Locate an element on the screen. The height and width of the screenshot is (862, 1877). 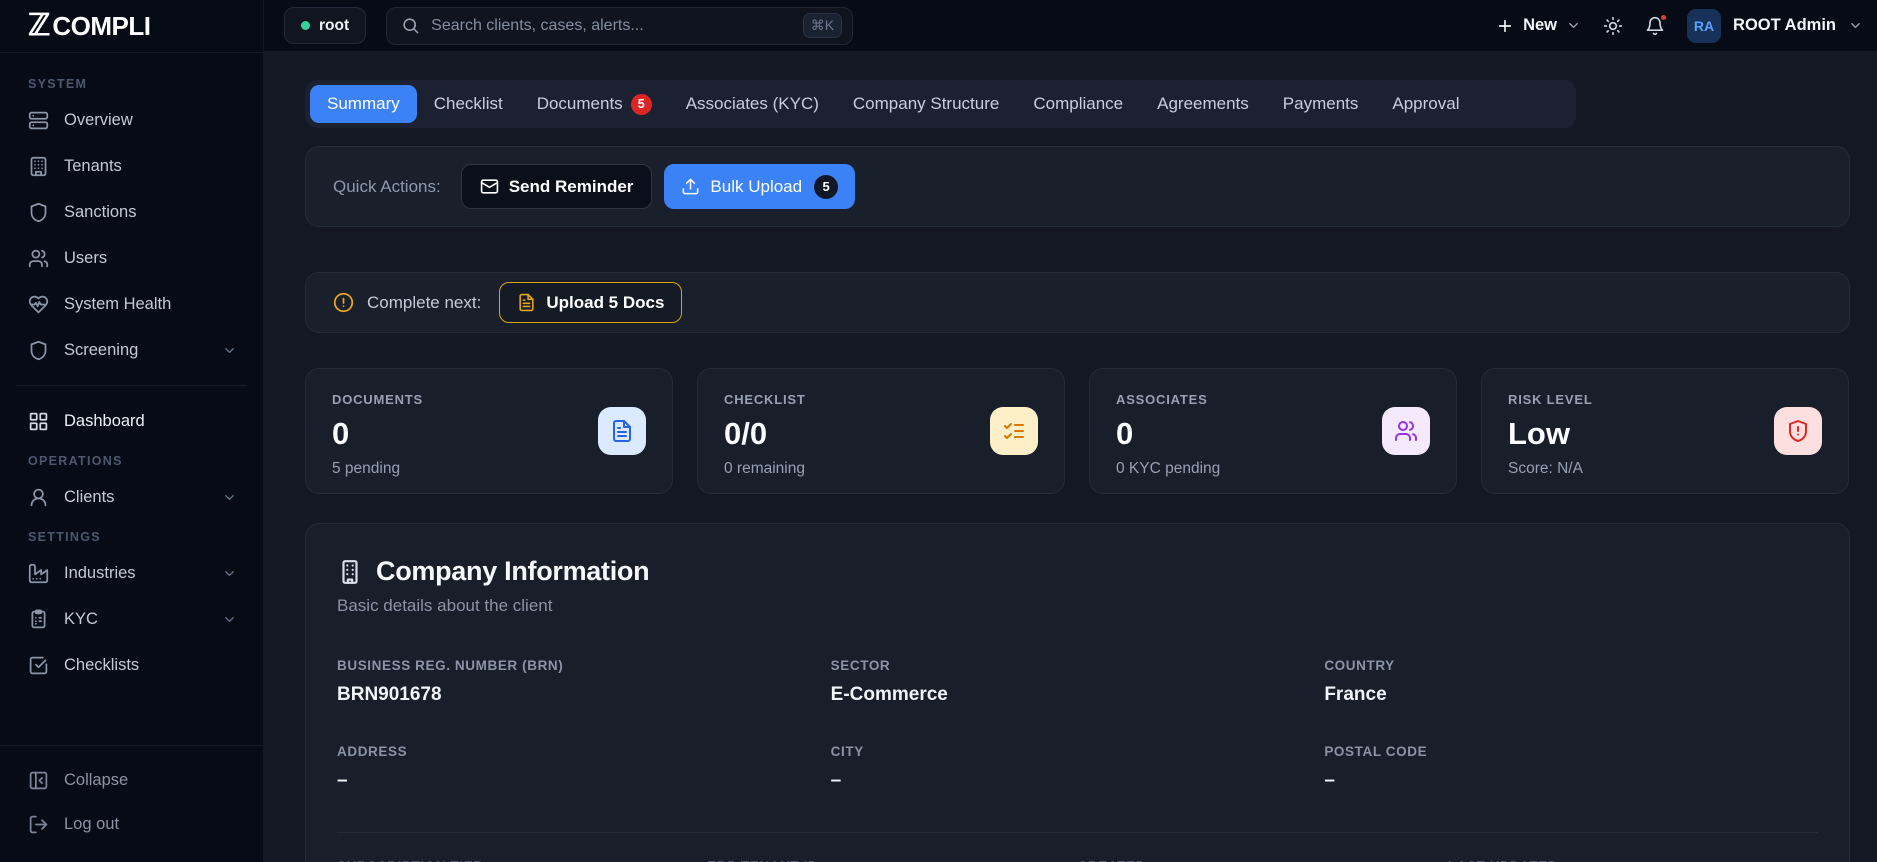
tab-associates-kyc: Associates (KYC) is located at coordinates (752, 104).